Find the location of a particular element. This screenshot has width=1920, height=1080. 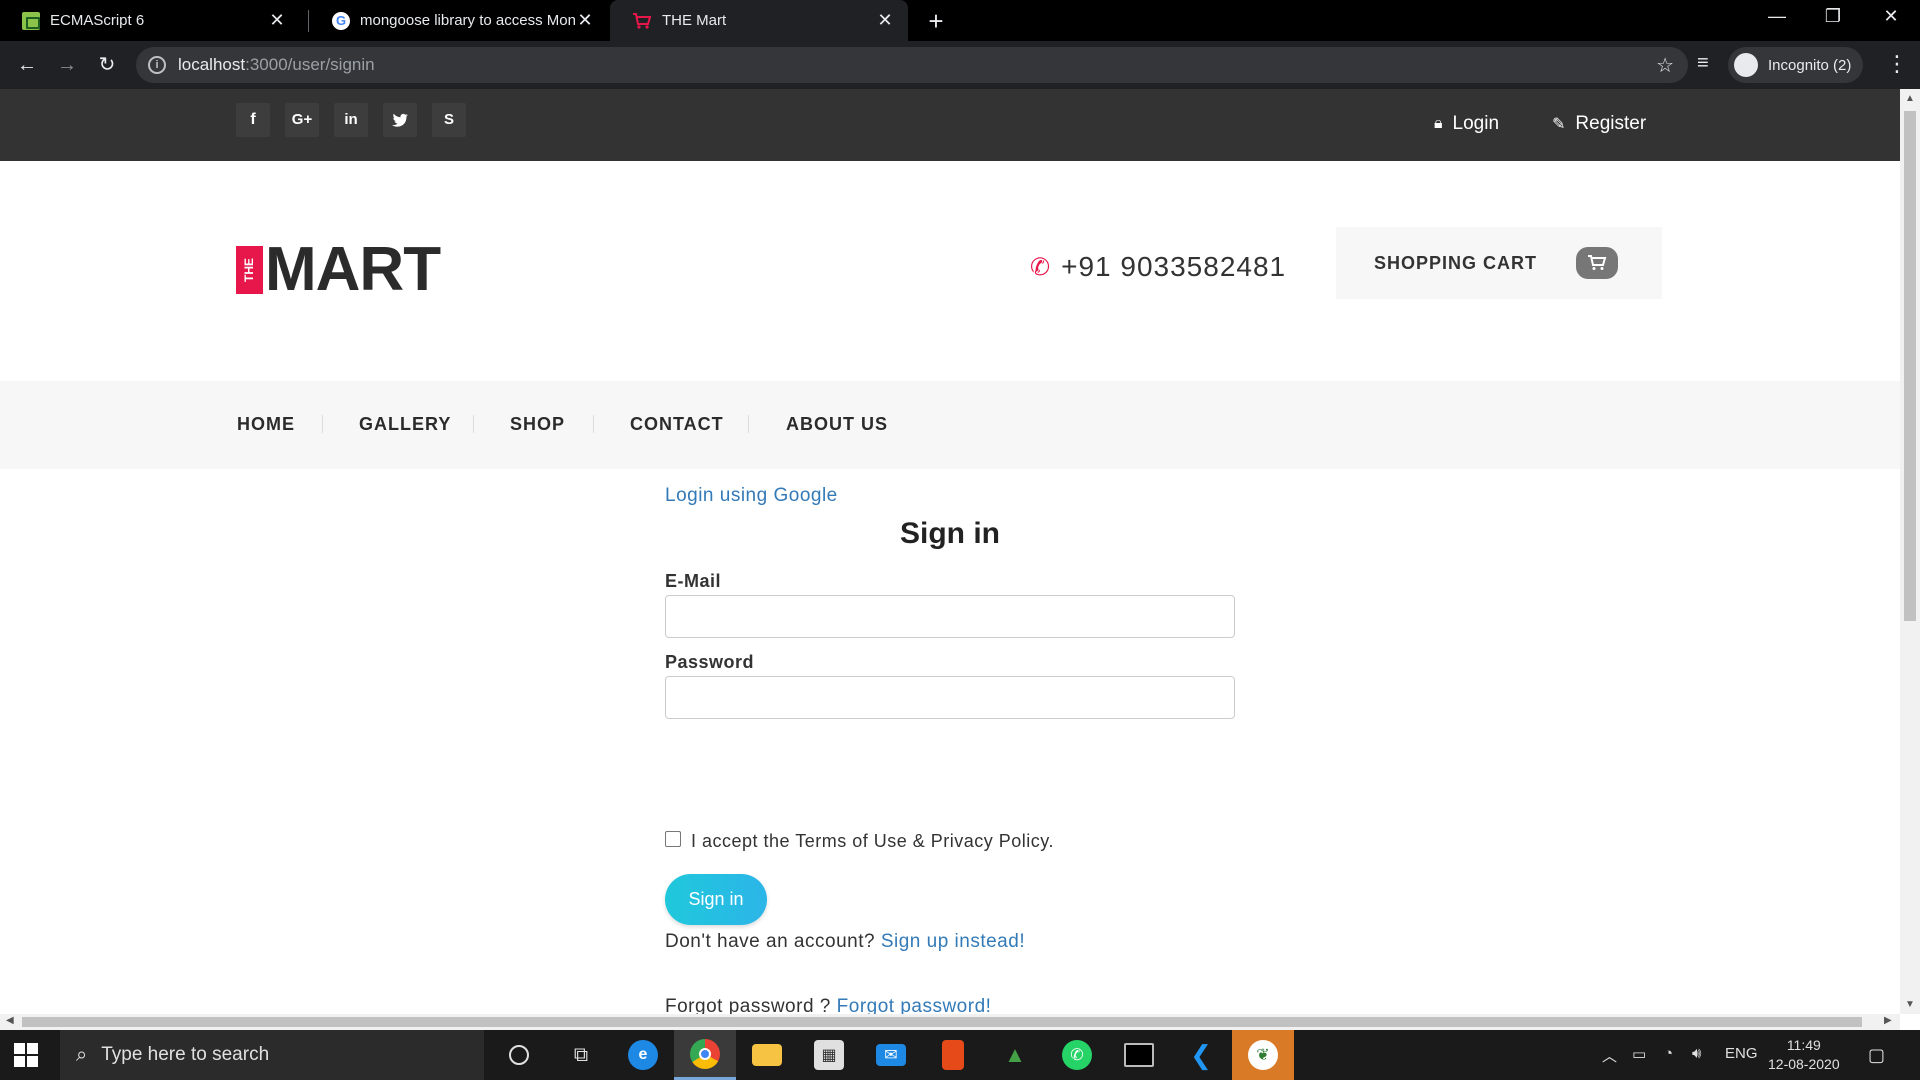

clock-date: 12-08-2020 is located at coordinates (1804, 1064).